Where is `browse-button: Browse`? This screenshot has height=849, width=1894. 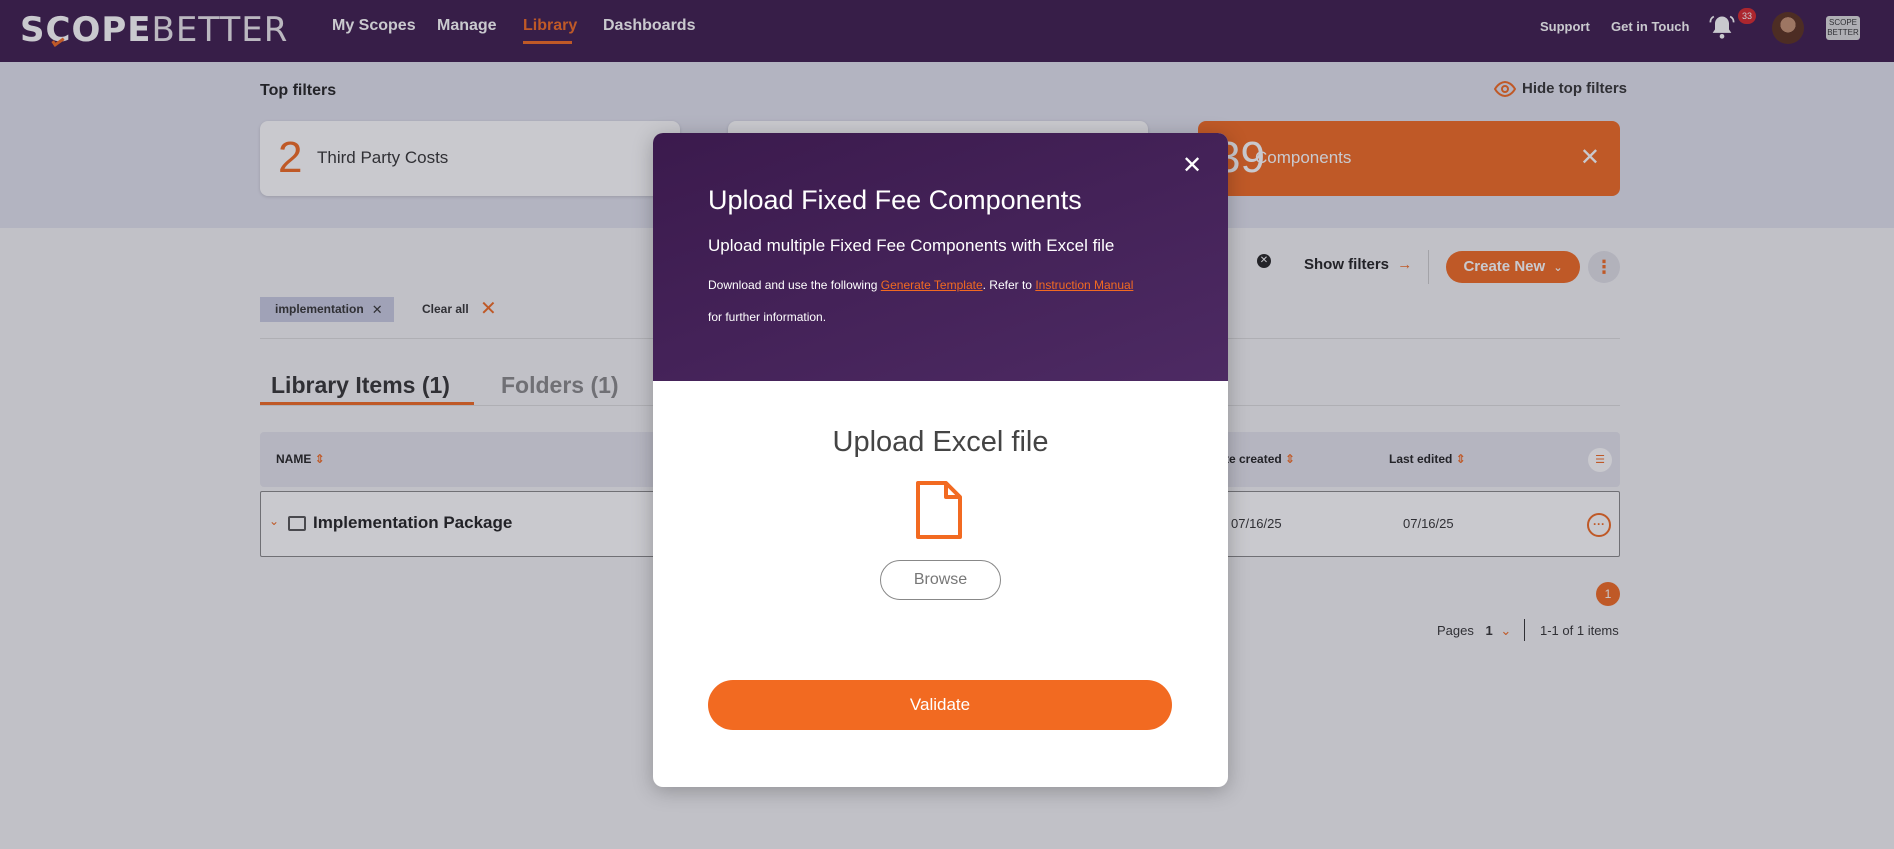 browse-button: Browse is located at coordinates (940, 580).